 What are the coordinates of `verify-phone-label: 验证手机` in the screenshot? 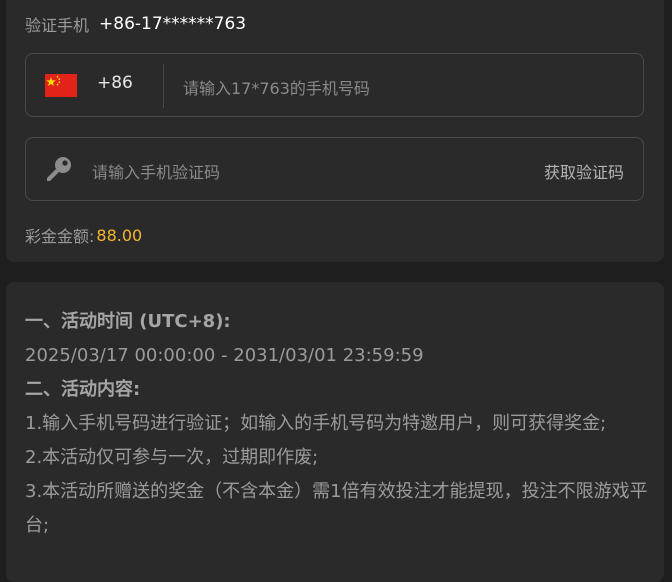 It's located at (57, 25).